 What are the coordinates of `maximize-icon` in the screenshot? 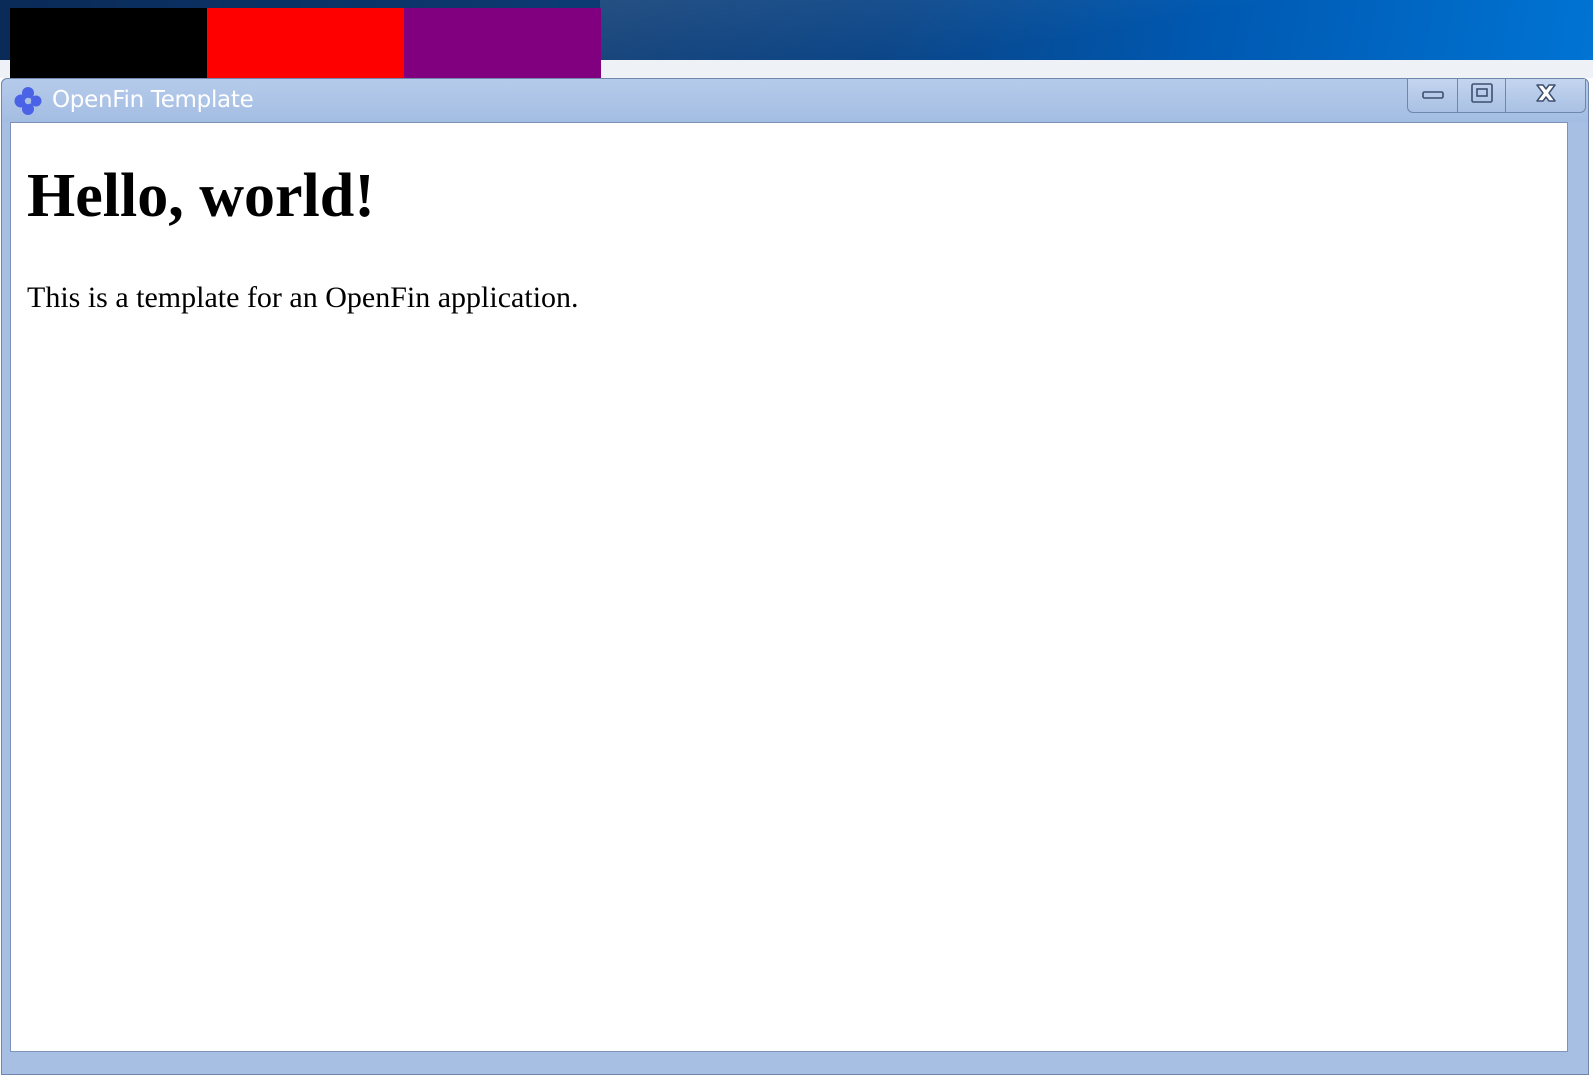 It's located at (1482, 95).